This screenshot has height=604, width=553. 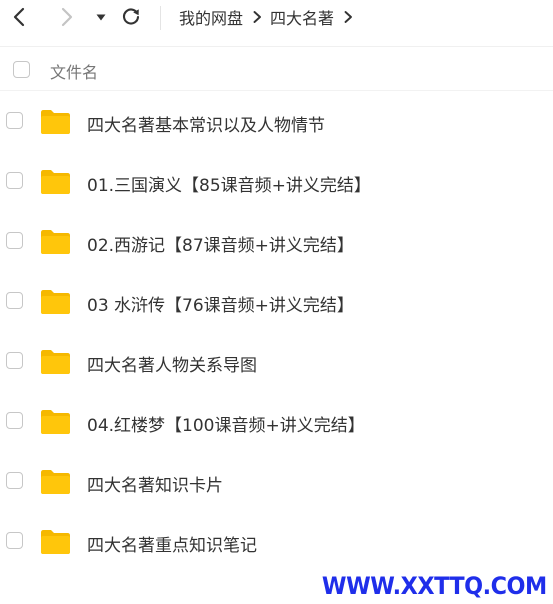 I want to click on column-header-filename: 文件名, so click(x=74, y=71).